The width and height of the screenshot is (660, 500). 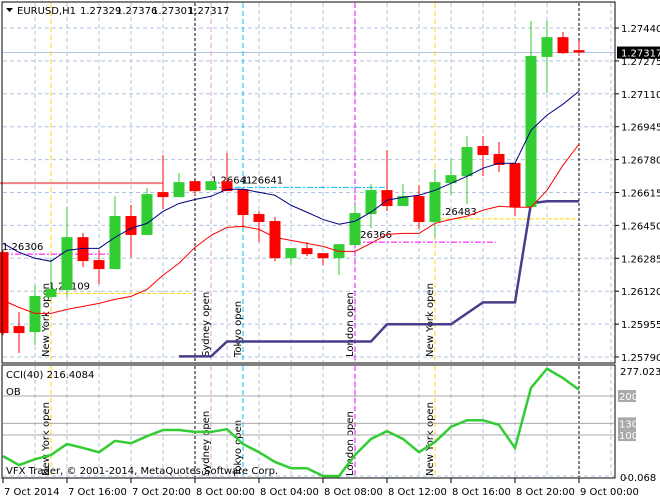 What do you see at coordinates (31, 492) in the screenshot?
I see `time-label: 7 Oct 2014` at bounding box center [31, 492].